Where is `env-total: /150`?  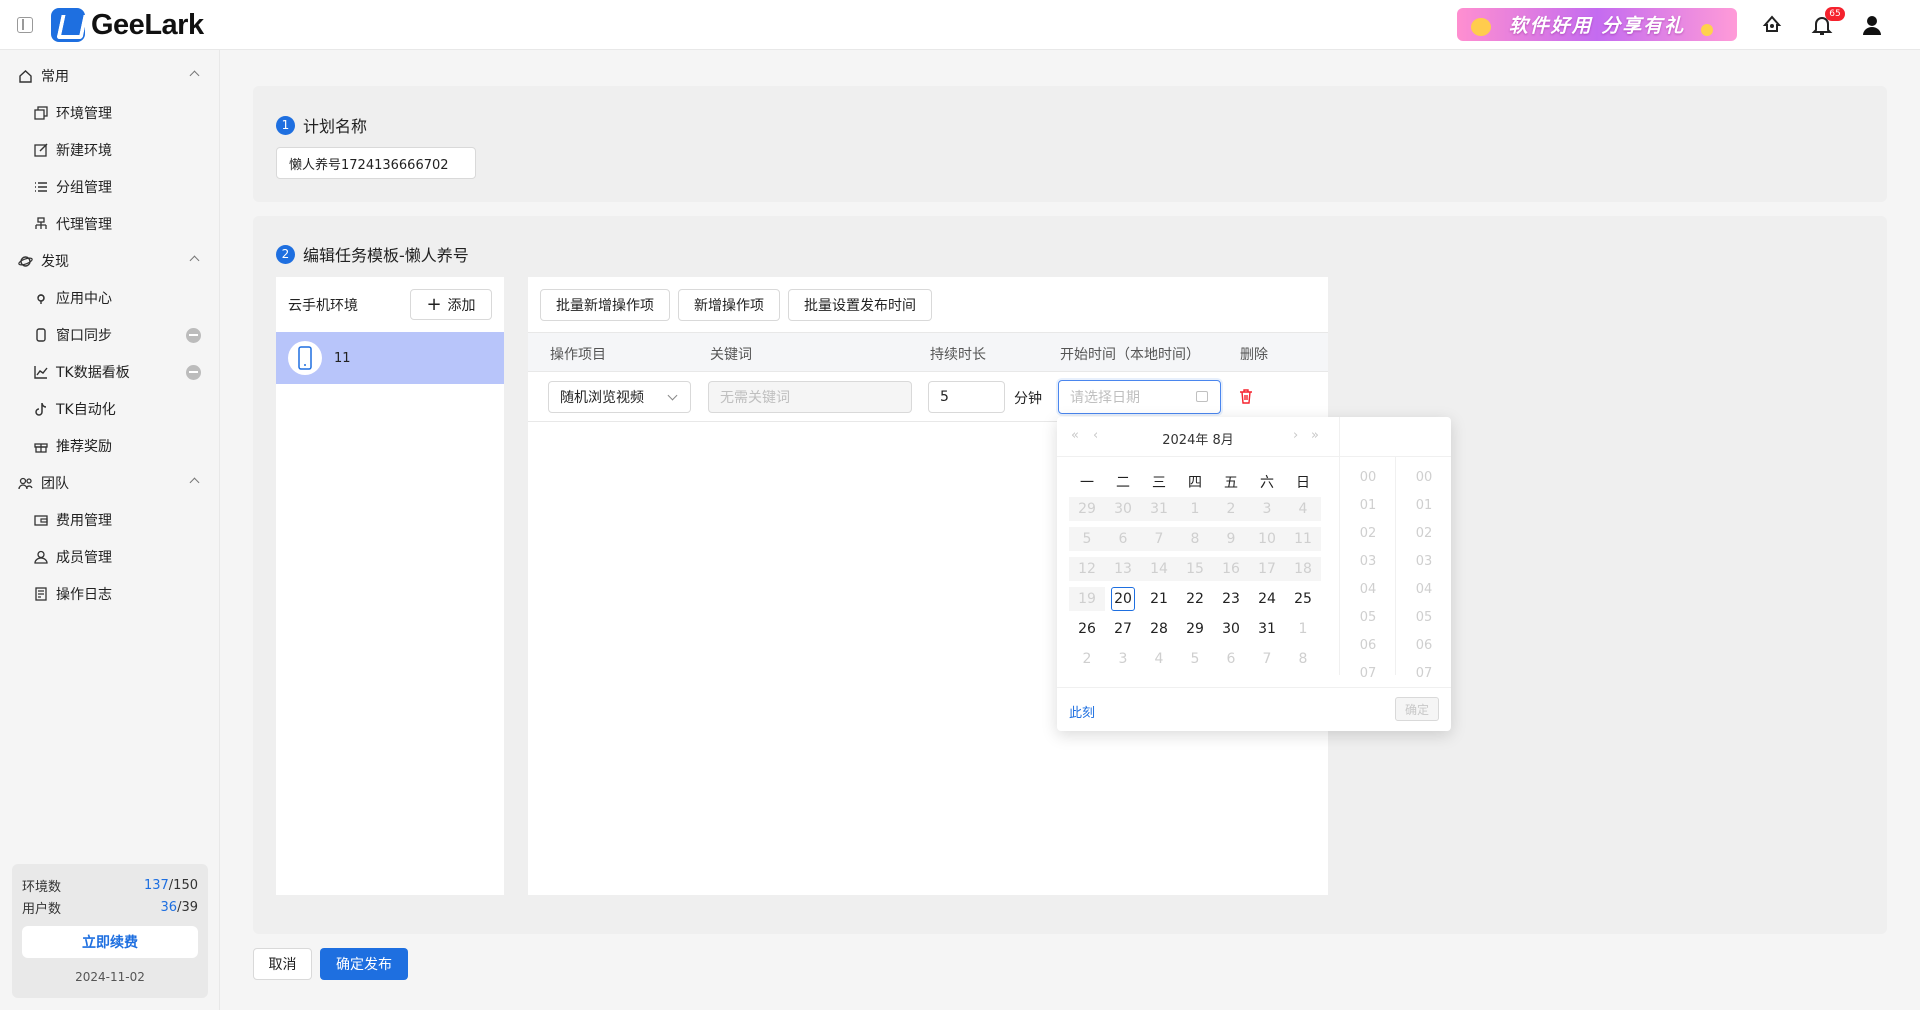 env-total: /150 is located at coordinates (183, 885).